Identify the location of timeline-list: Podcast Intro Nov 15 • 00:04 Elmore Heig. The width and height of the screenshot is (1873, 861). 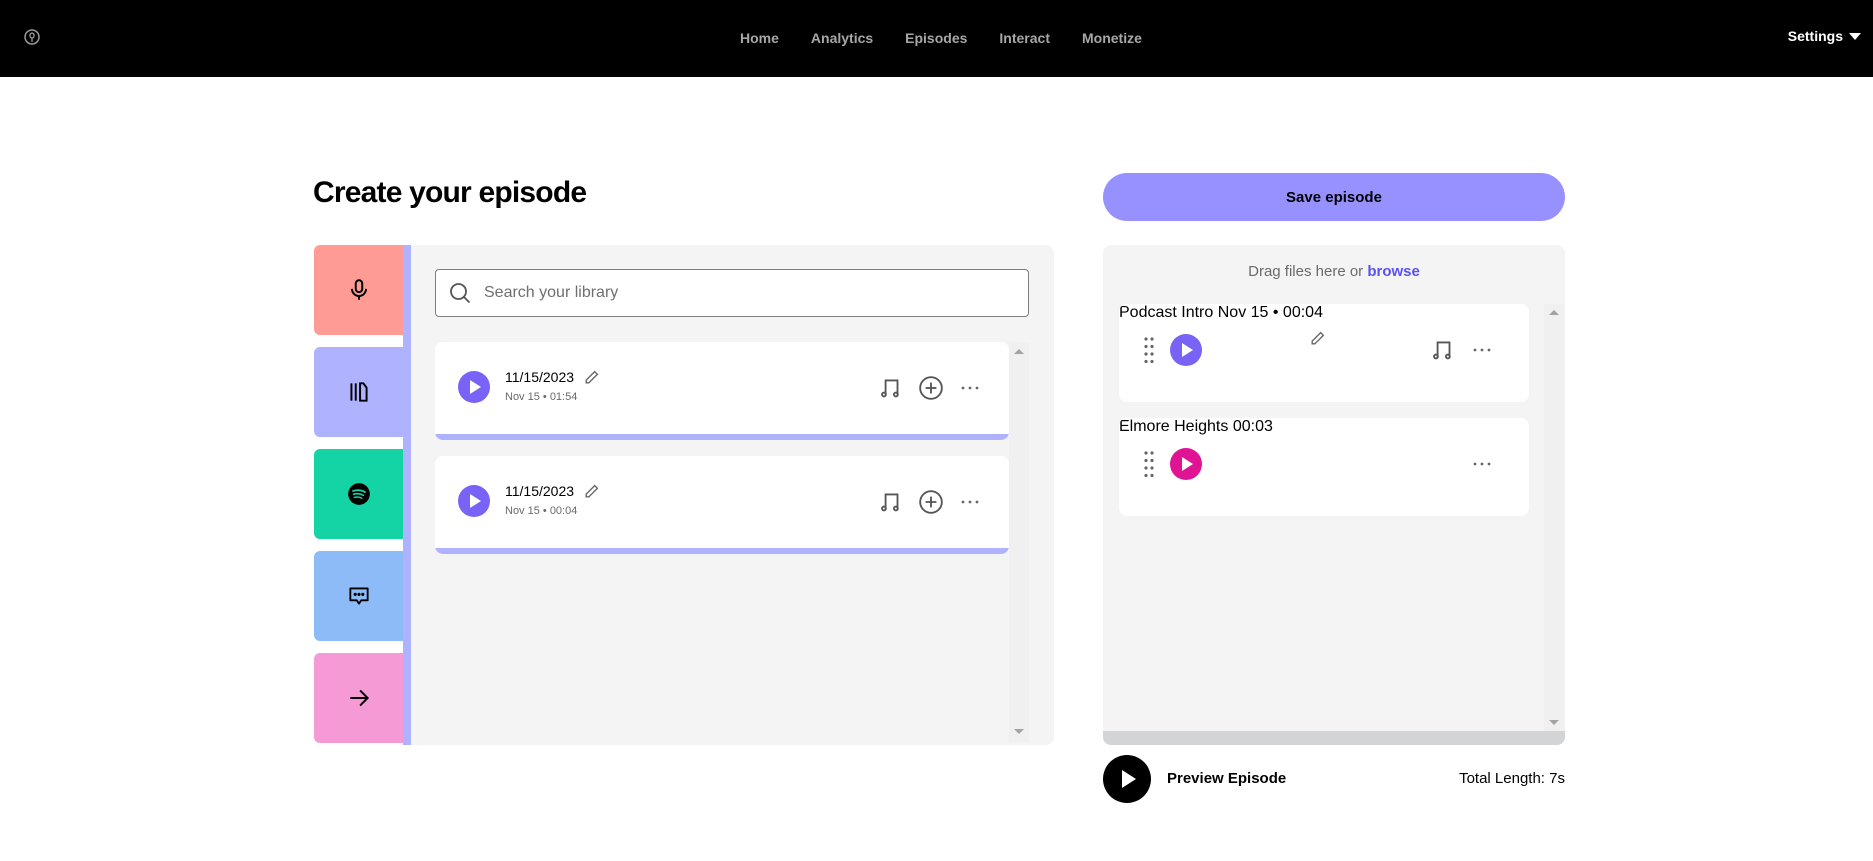
(1324, 418).